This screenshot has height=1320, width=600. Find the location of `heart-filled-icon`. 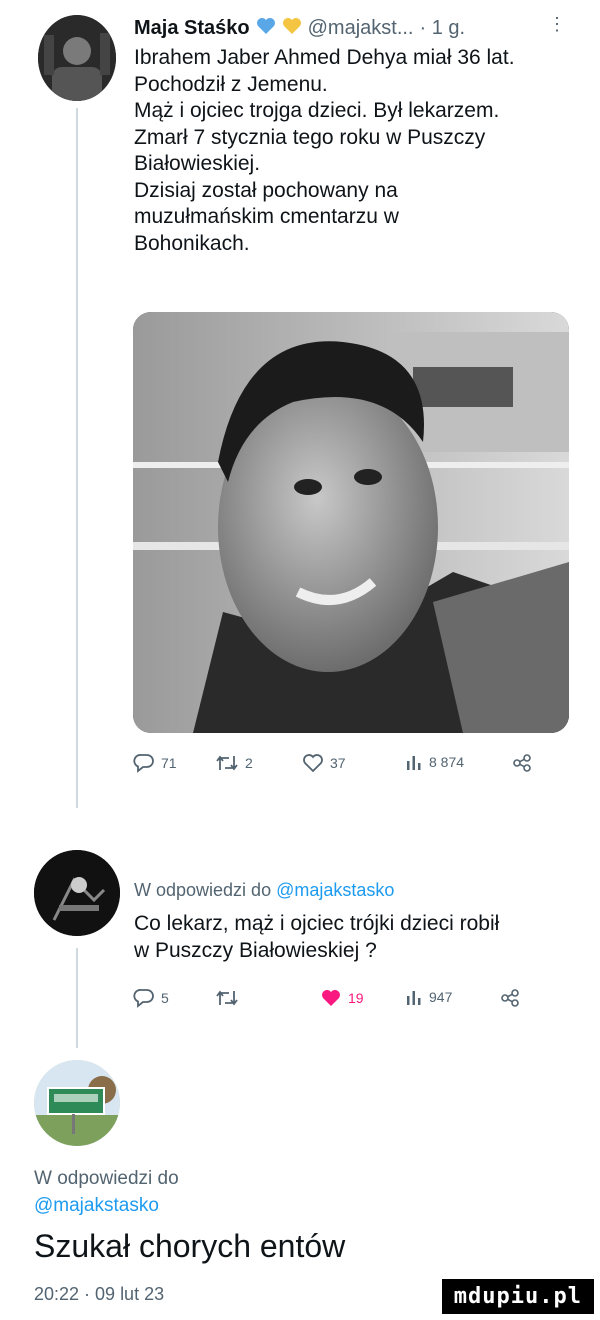

heart-filled-icon is located at coordinates (331, 998).